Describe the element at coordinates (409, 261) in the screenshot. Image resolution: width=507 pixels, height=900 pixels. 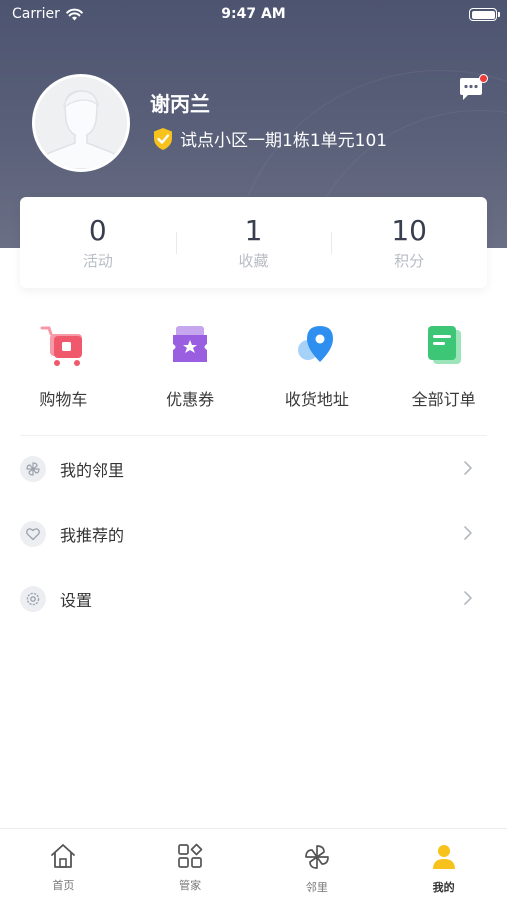
I see `stat-label: 积分` at that location.